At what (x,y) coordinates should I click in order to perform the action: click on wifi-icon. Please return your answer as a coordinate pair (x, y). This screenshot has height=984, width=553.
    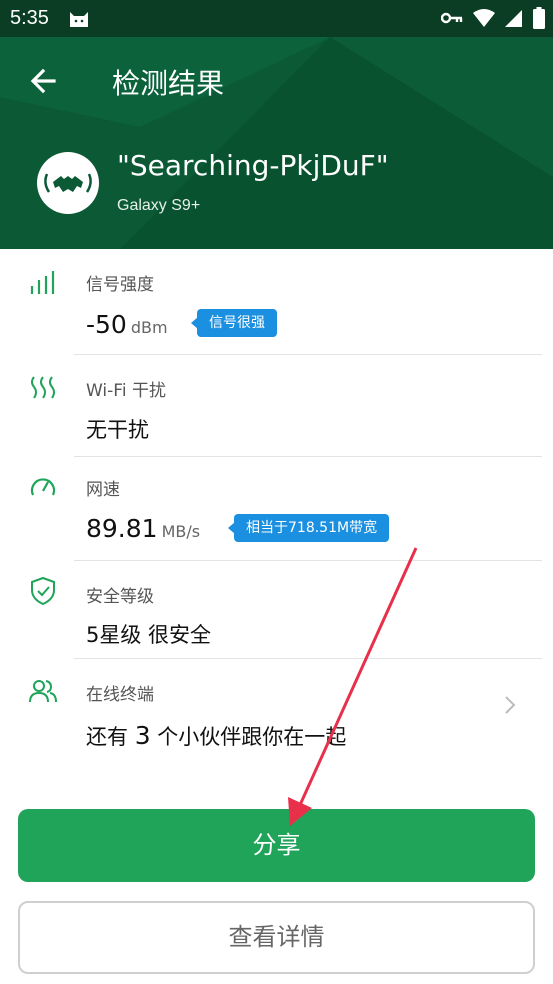
    Looking at the image, I should click on (484, 18).